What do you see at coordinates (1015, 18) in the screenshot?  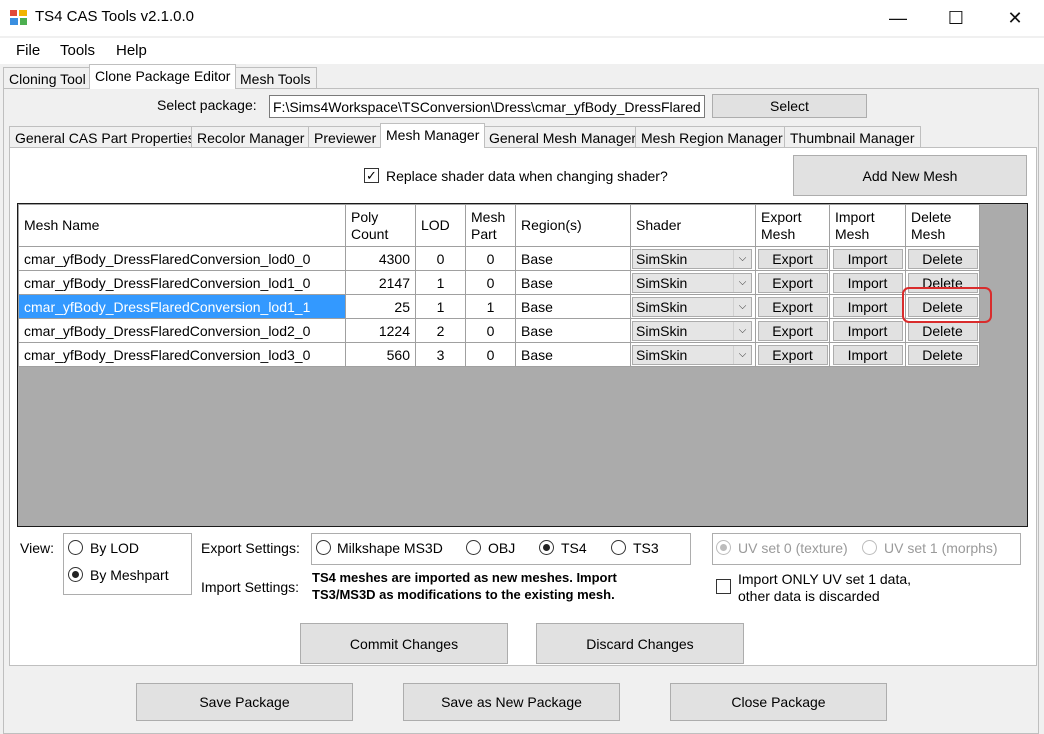 I see `close-window-button: ✕` at bounding box center [1015, 18].